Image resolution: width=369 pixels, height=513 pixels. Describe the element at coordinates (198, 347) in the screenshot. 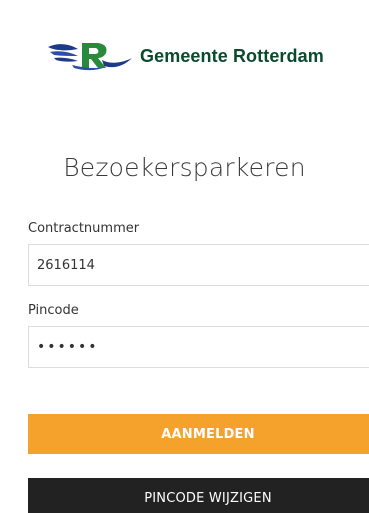

I see `pincode-input: ••••••` at that location.